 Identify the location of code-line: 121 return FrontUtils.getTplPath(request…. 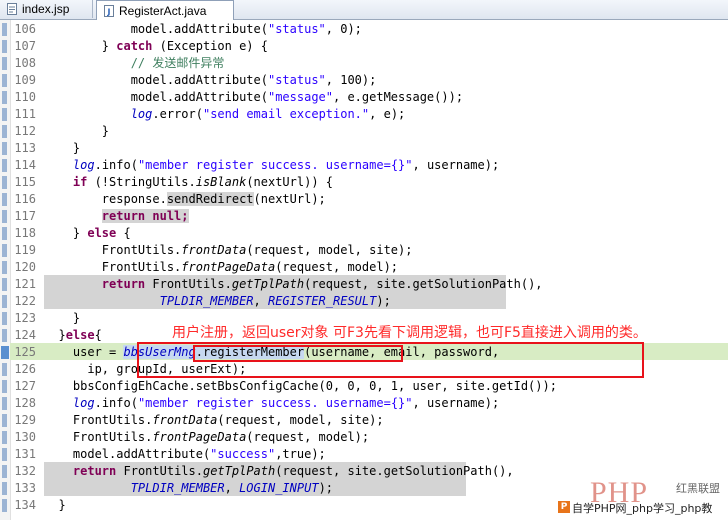
(369, 284).